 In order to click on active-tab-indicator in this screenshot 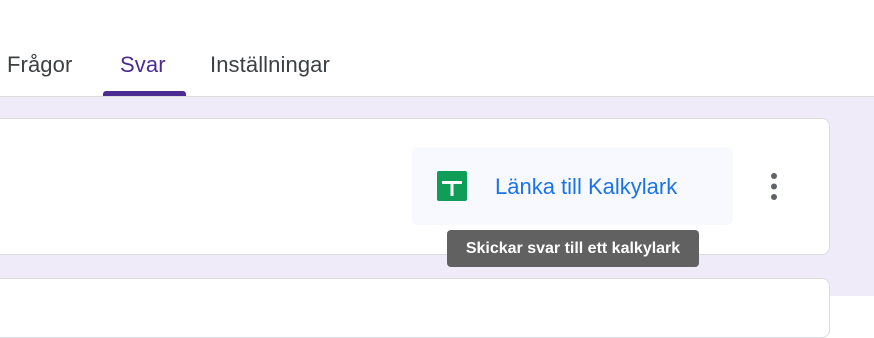, I will do `click(144, 93)`.